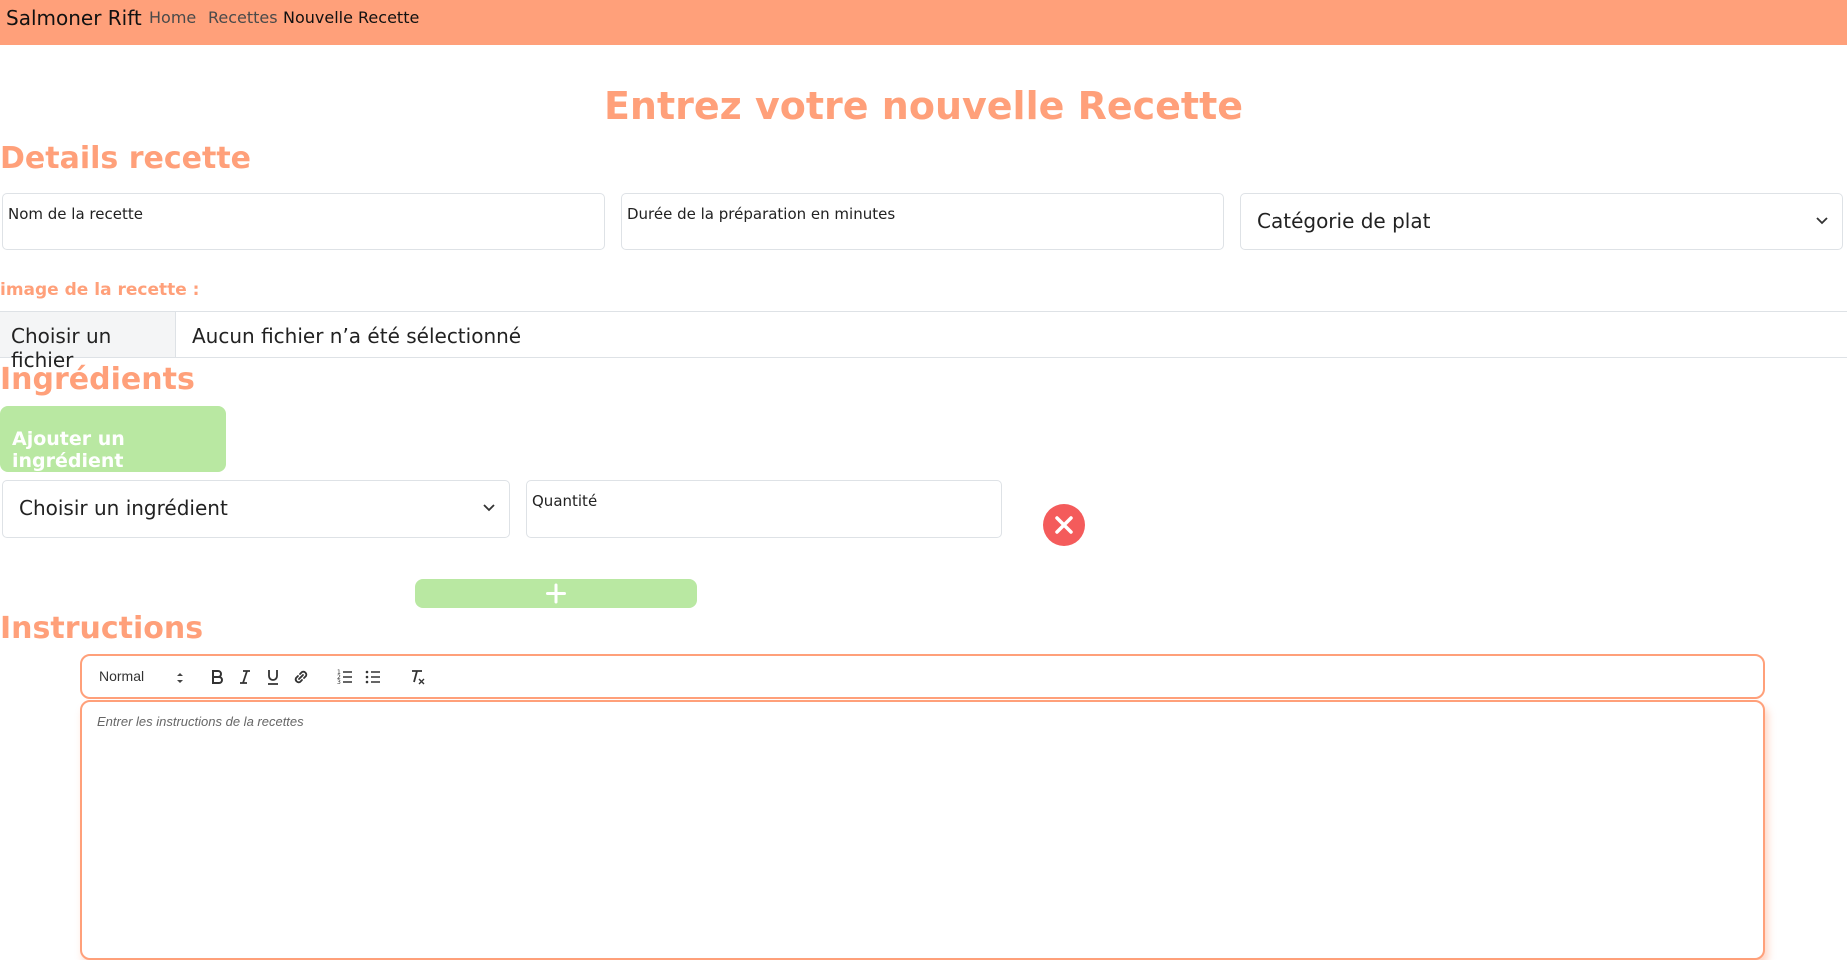 The image size is (1847, 960). I want to click on navbar-brand: Salmoner Rift, so click(74, 18).